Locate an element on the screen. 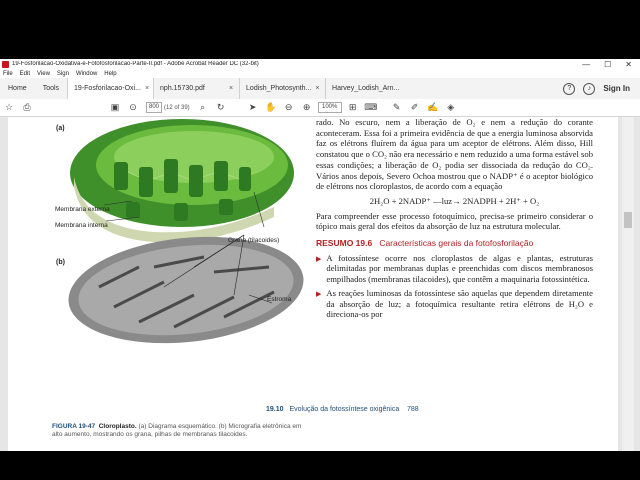 The width and height of the screenshot is (640, 480). label-grana: Grana (tilacoides) is located at coordinates (254, 240).